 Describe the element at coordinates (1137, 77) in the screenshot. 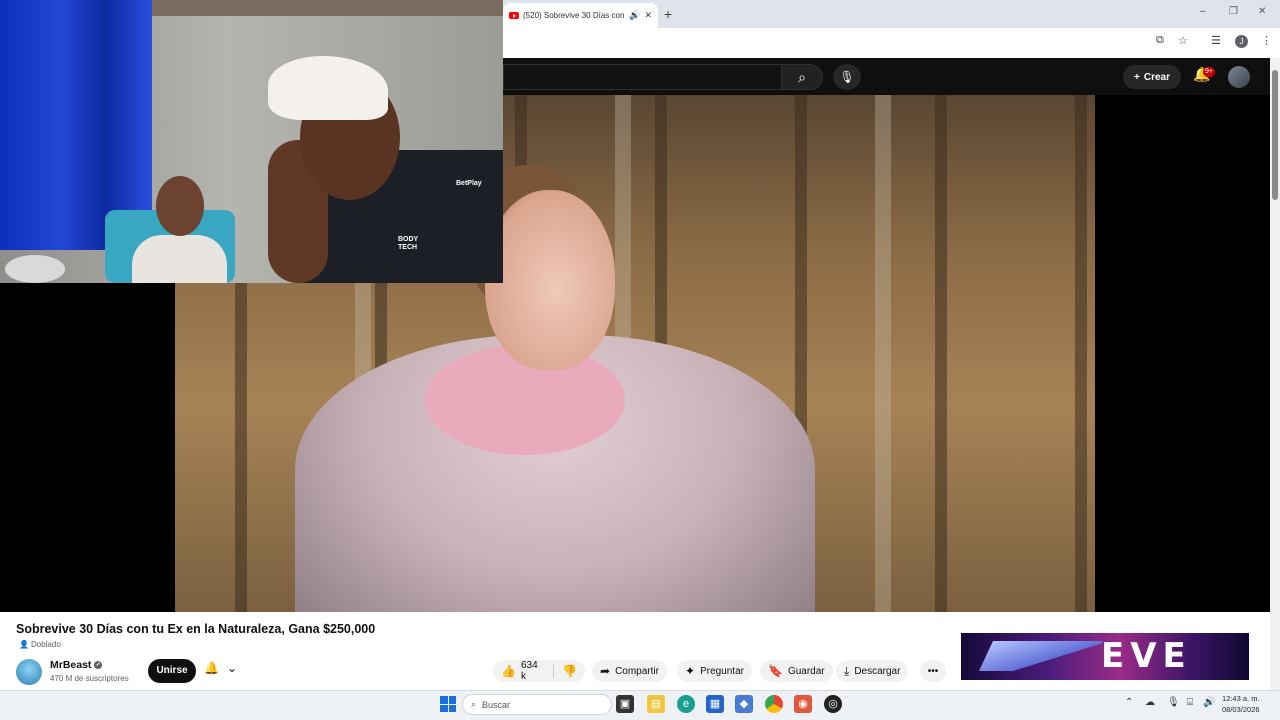

I see `plus-icon: +` at that location.